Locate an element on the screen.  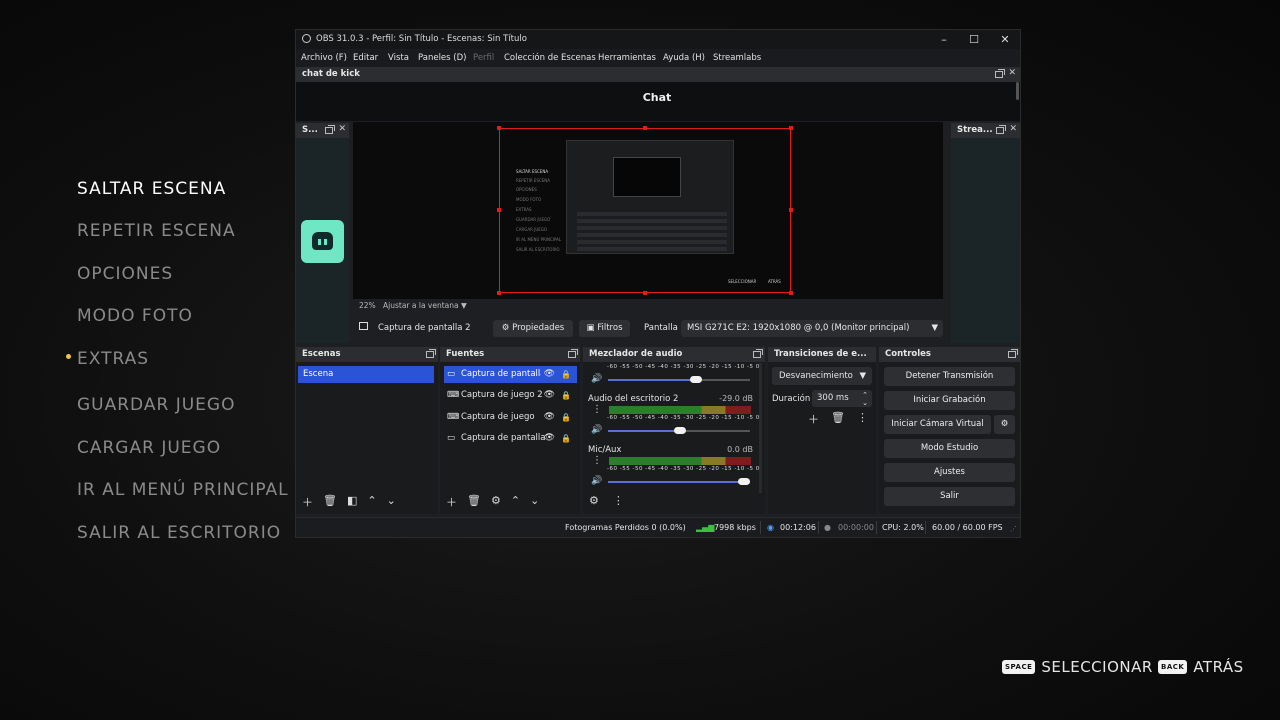
menu-profile: Perfil is located at coordinates (483, 58).